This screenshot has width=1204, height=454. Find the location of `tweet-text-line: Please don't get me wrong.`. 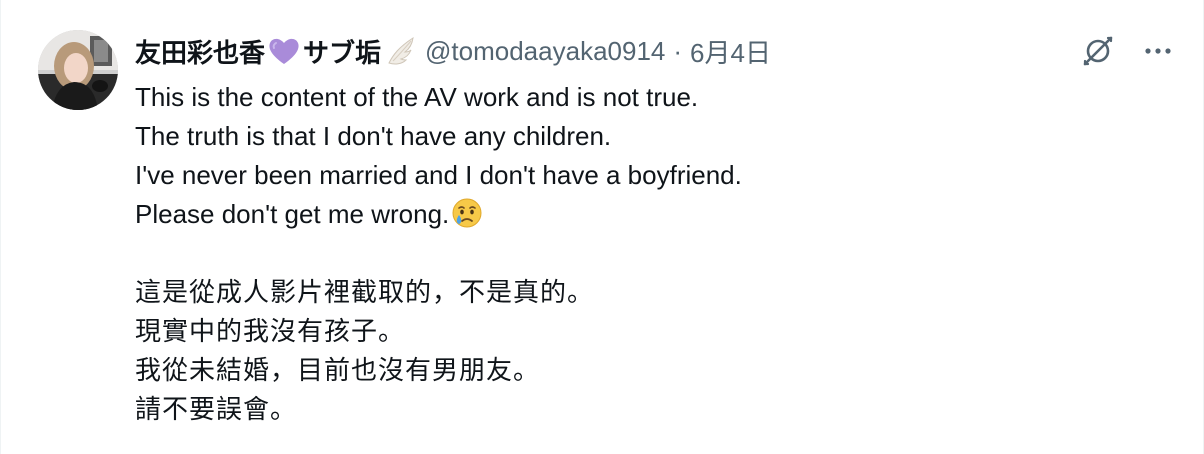

tweet-text-line: Please don't get me wrong. is located at coordinates (438, 214).